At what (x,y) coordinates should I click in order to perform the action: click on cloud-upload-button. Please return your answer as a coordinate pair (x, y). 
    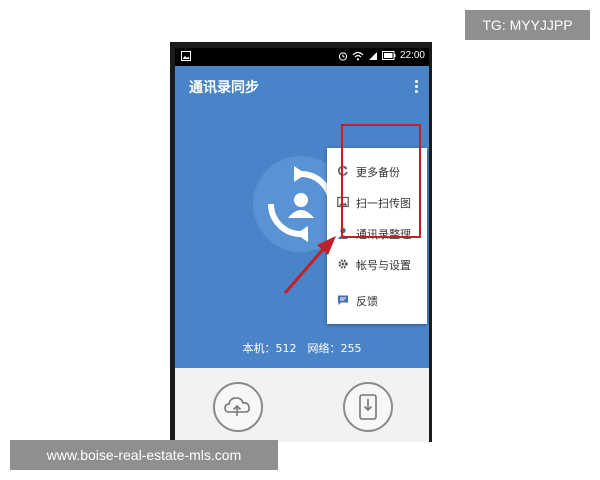
    Looking at the image, I should click on (238, 407).